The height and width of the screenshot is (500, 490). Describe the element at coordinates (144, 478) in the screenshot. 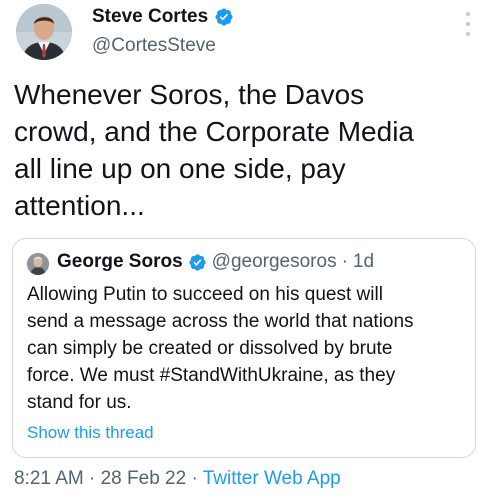

I see `tweet-date: 28 Feb 22` at that location.